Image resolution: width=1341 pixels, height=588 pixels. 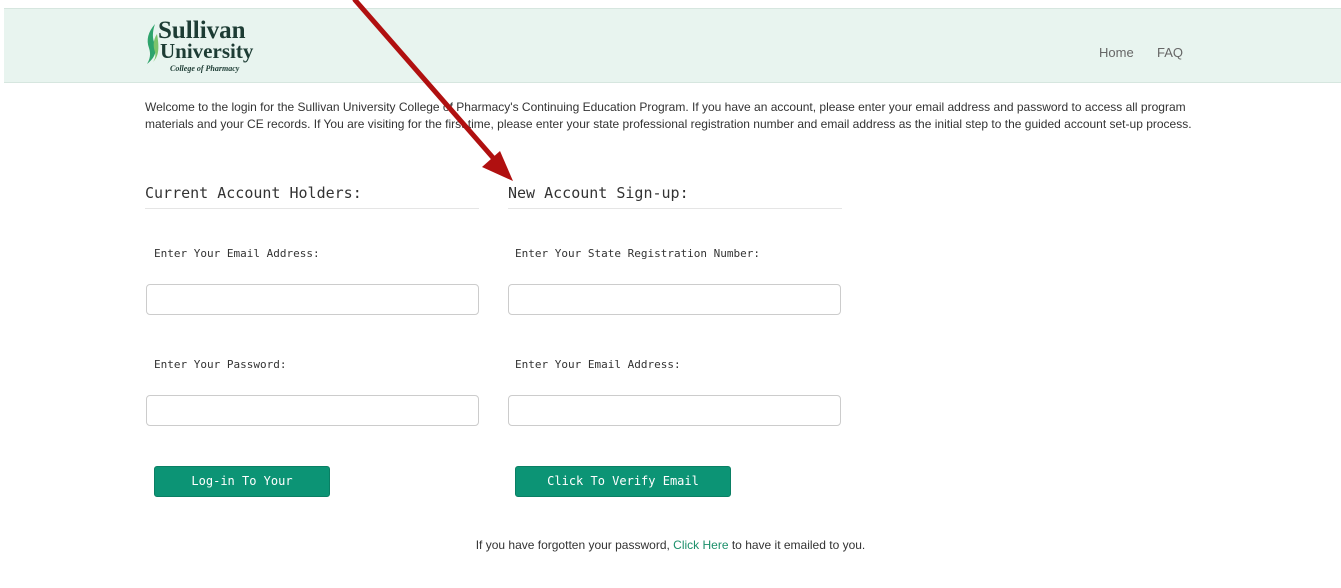 I want to click on sullivan-university-logo: Sullivan University College of Pharmacy, so click(x=211, y=49).